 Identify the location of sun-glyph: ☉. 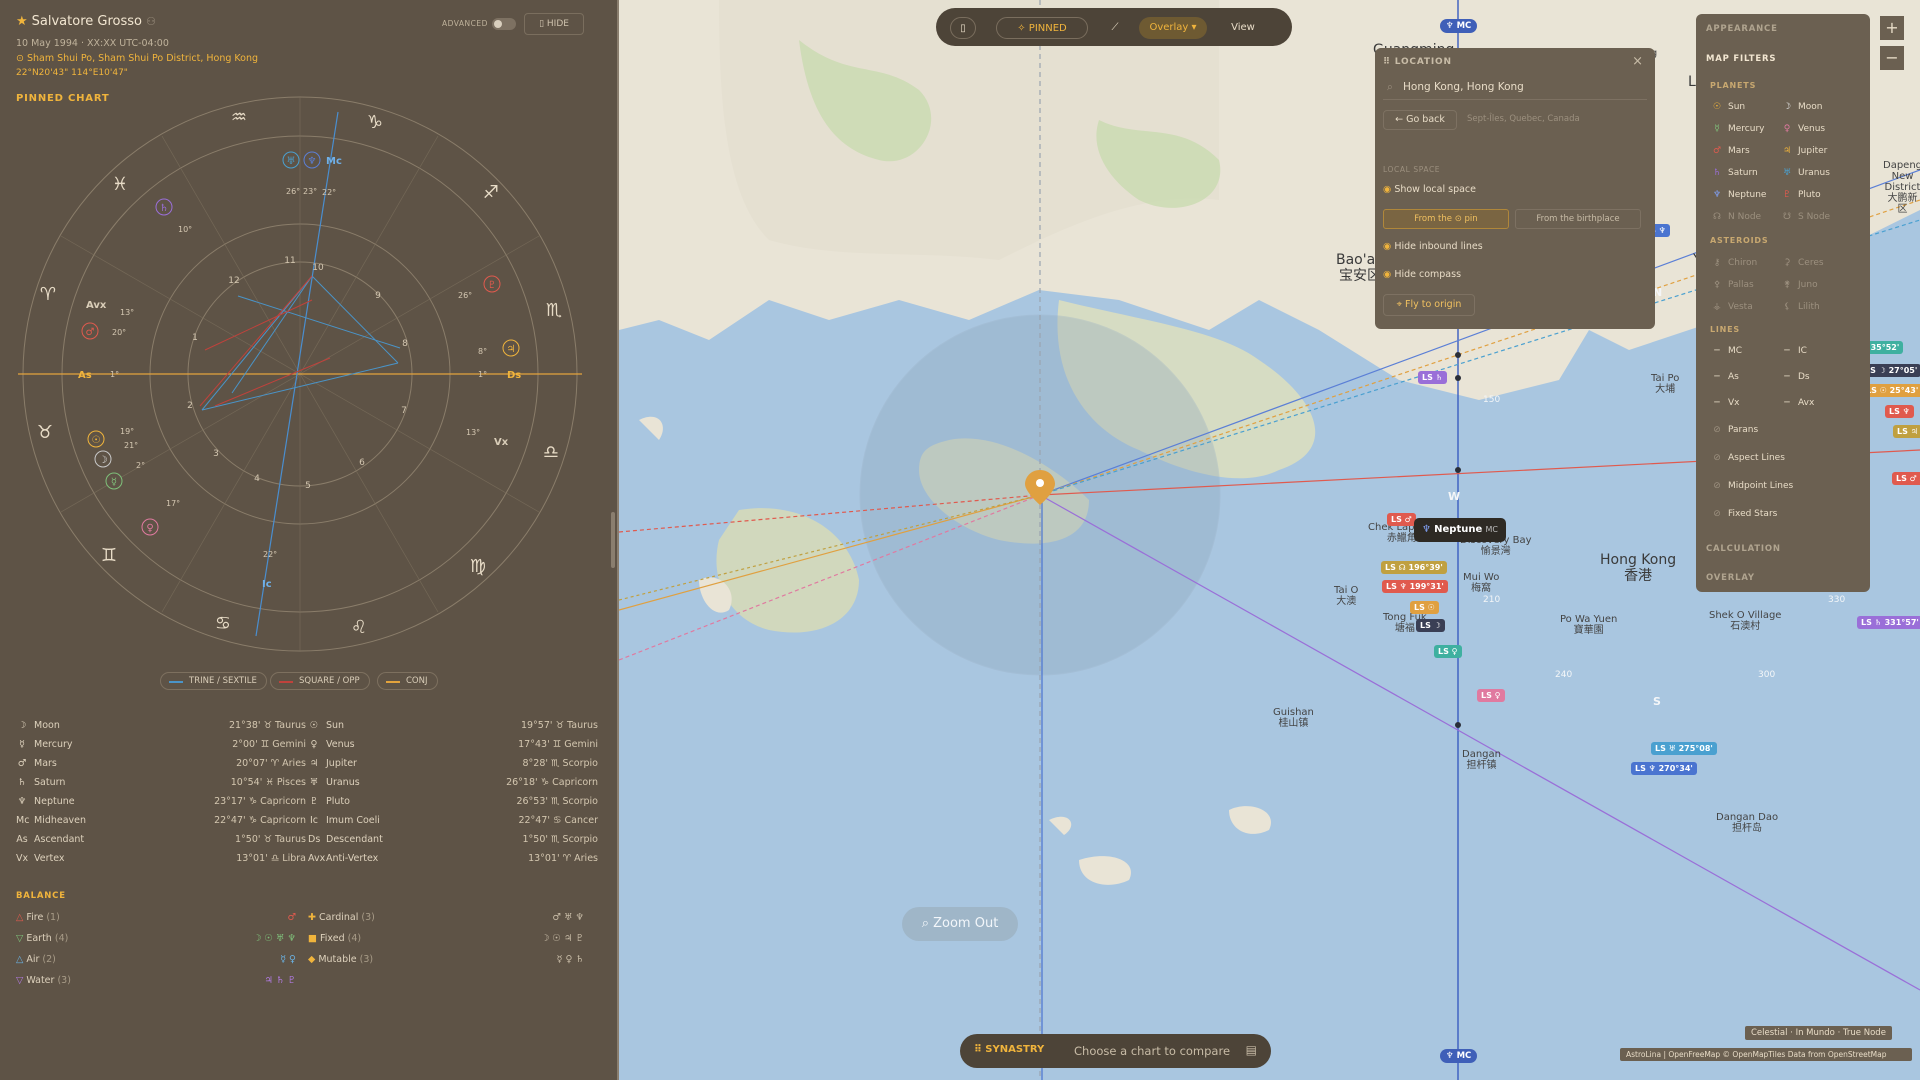
(96, 439).